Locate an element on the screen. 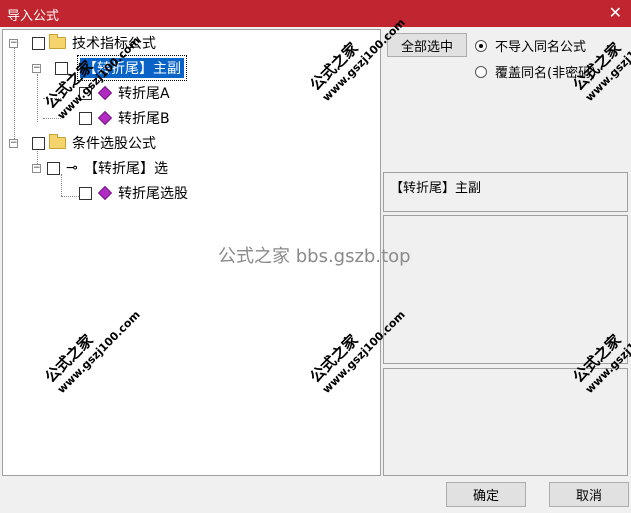  tree-group-stock-select: − 条件选股公式 is located at coordinates (82, 143).